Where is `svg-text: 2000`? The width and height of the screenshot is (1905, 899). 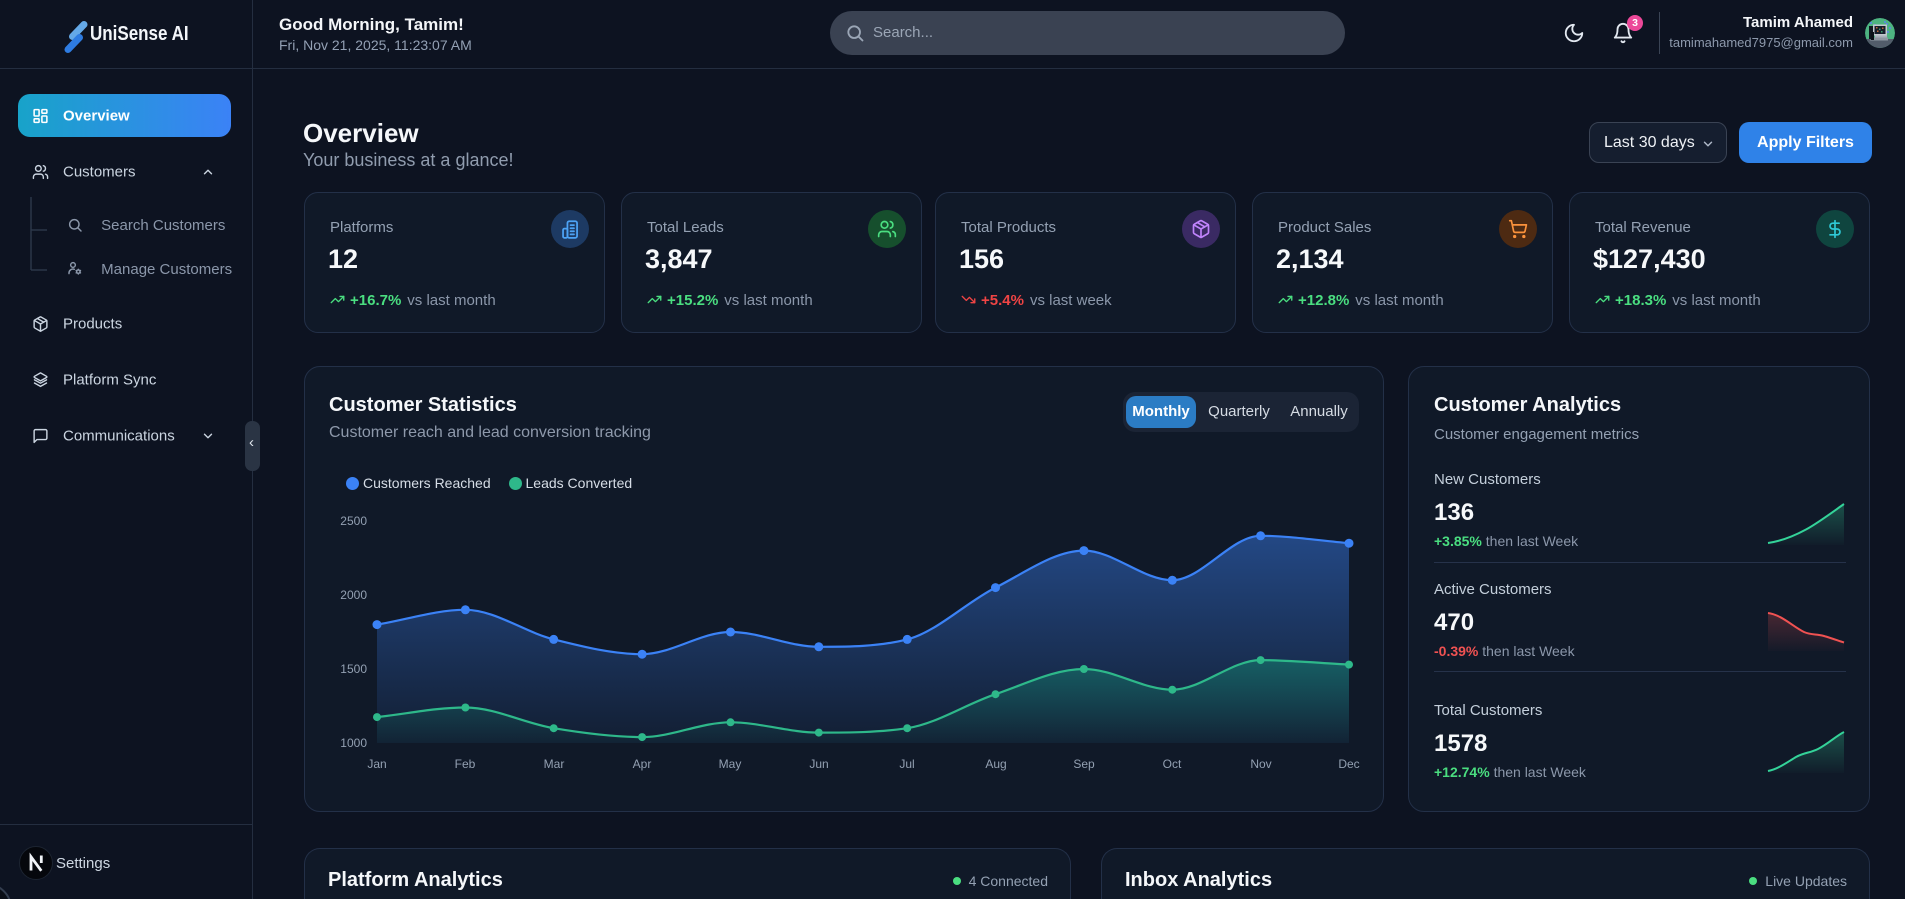 svg-text: 2000 is located at coordinates (353, 595).